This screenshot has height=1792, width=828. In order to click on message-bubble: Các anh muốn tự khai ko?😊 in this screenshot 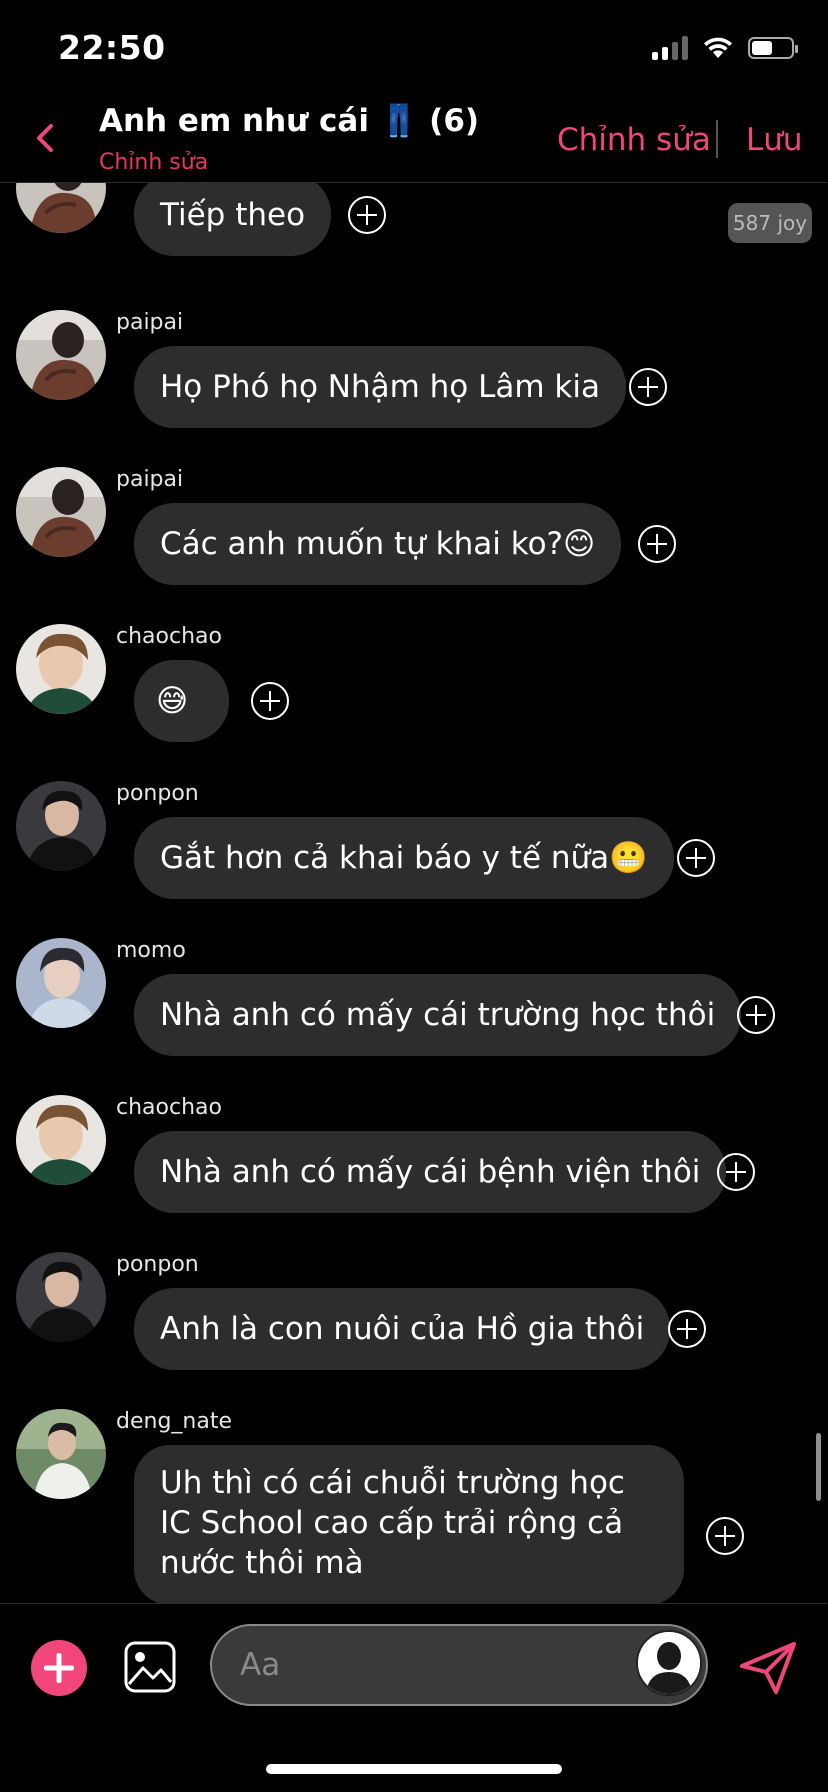, I will do `click(378, 544)`.